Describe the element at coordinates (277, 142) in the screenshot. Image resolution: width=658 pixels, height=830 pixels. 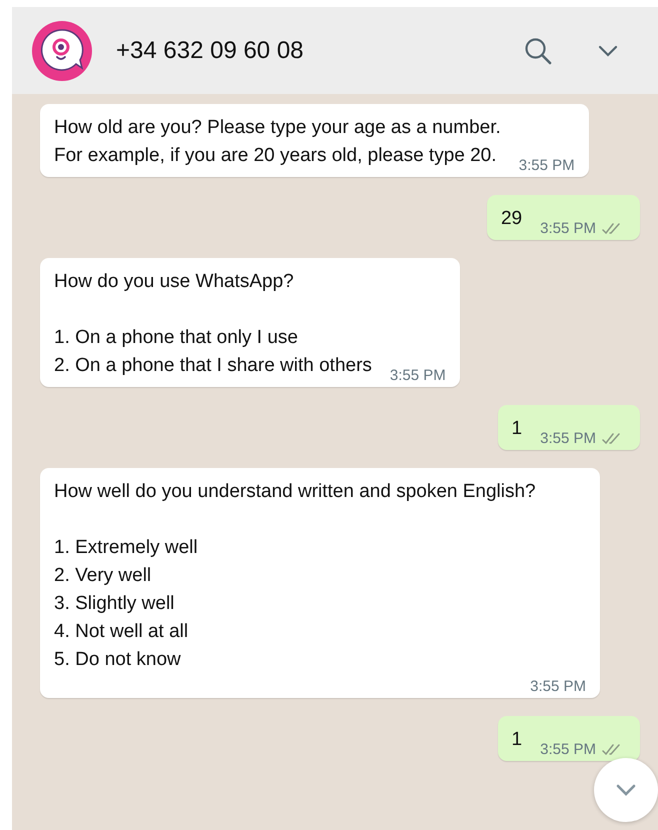
I see `message-text: How old are you? Please type your age as a number. For example, if you are 20 years old, please type 20.` at that location.